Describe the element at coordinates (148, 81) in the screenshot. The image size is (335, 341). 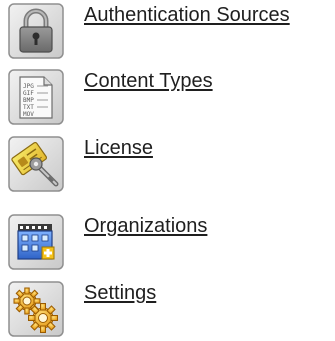
I see `content-types-link: Content Types` at that location.